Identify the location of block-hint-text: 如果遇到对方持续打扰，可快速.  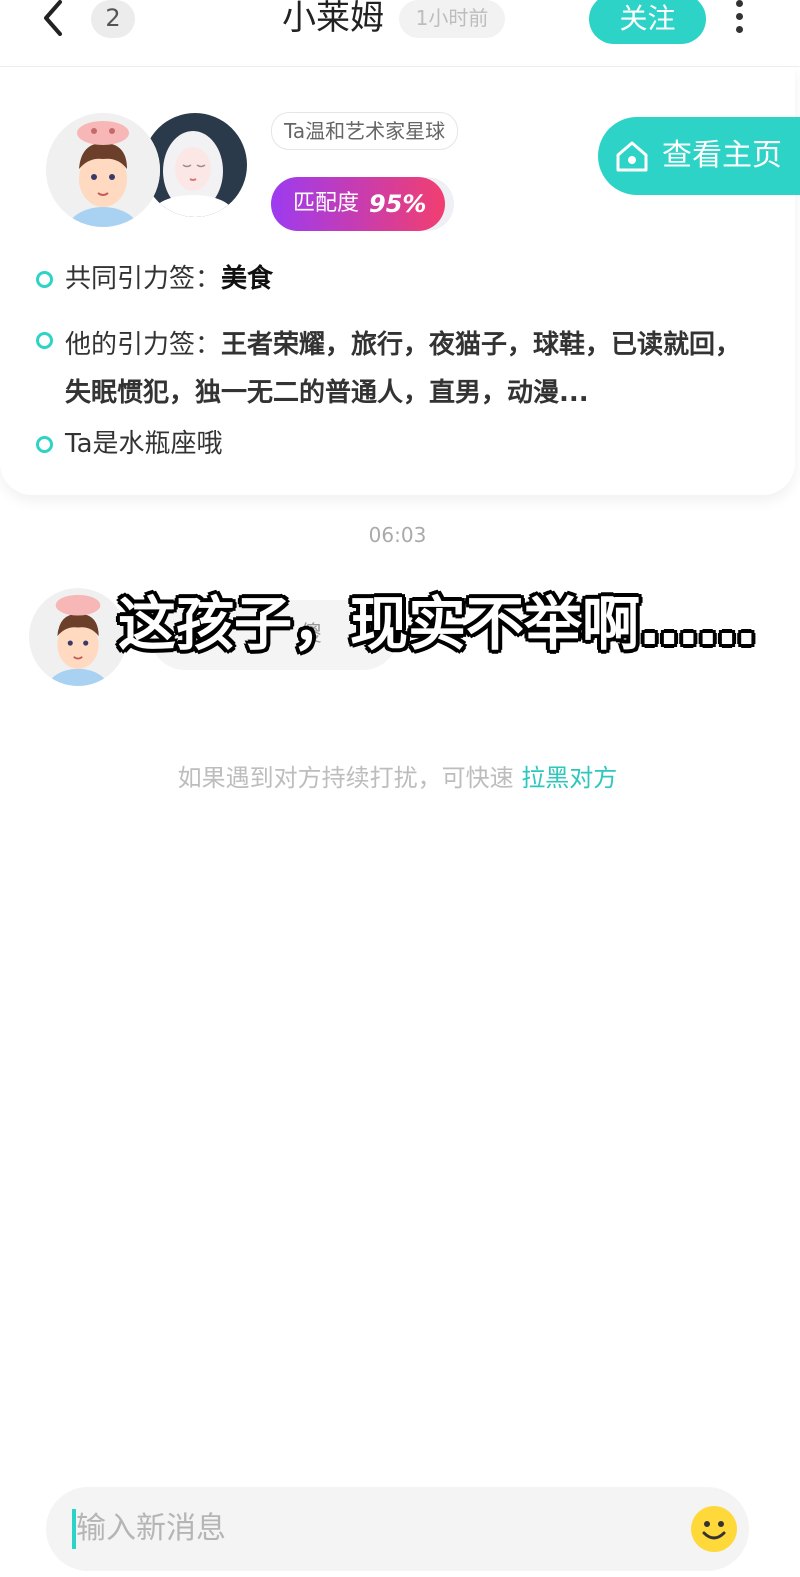
(349, 778).